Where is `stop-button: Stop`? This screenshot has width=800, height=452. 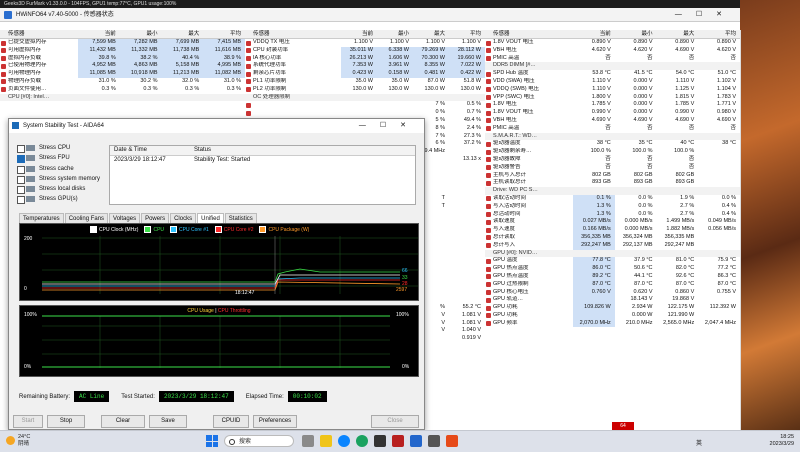
stop-button: Stop is located at coordinates (66, 421).